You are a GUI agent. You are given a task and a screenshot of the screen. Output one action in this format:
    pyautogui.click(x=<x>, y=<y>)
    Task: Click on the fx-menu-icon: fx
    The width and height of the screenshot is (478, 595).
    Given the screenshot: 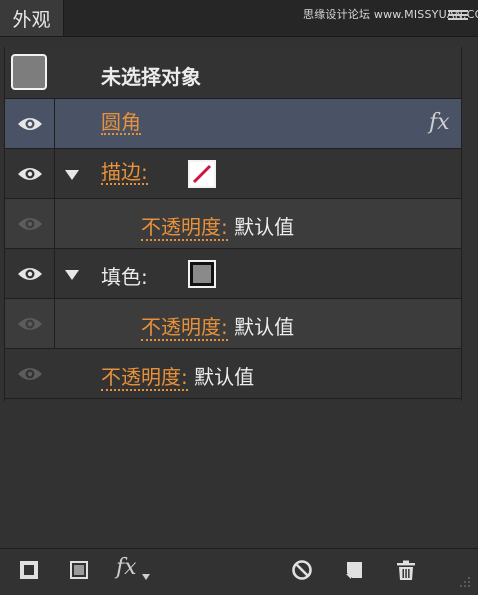 What is the action you would take?
    pyautogui.click(x=126, y=567)
    